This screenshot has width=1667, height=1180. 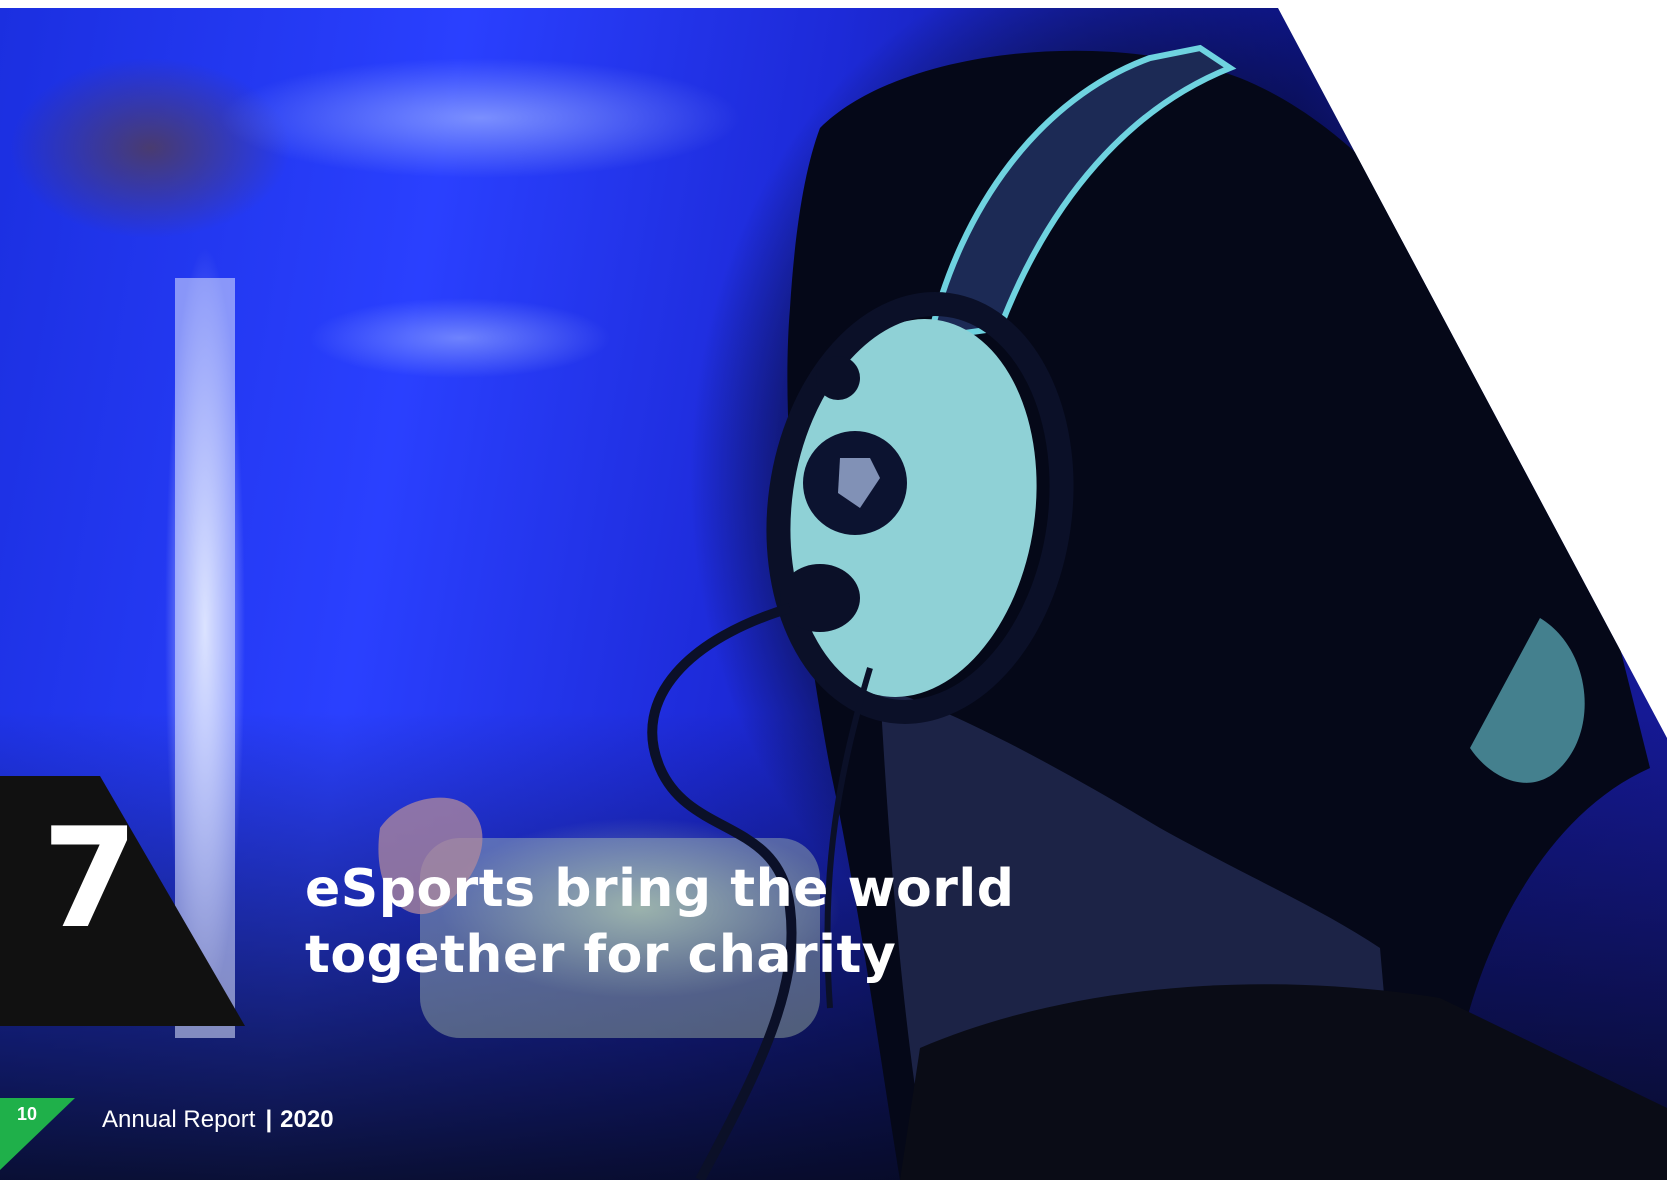 I want to click on chapter-number: 7, so click(x=90, y=878).